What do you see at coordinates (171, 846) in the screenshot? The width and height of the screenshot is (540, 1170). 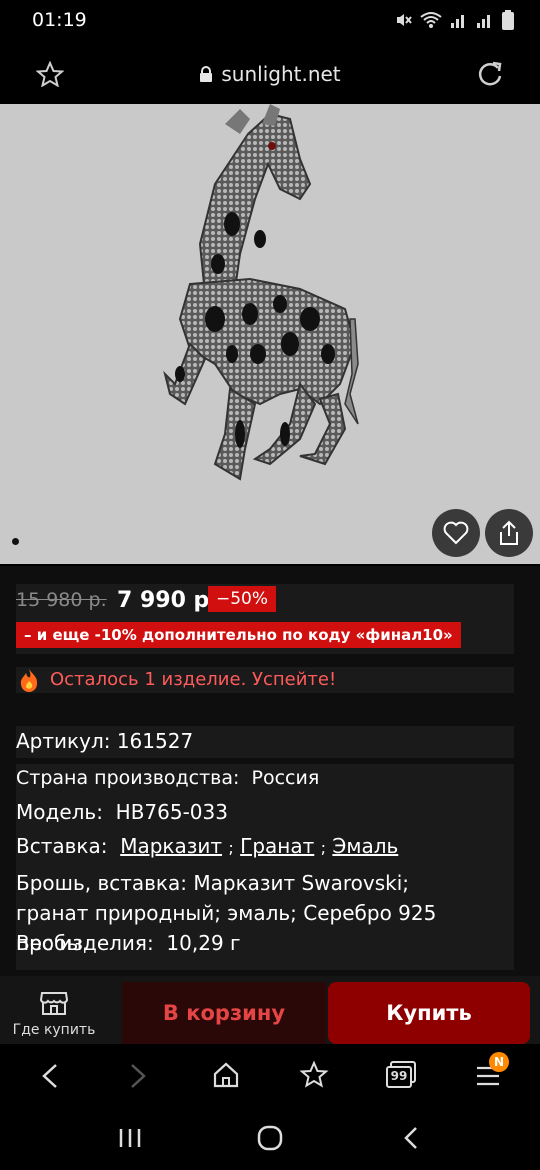 I see `insert-link-marcasite: Марказит` at bounding box center [171, 846].